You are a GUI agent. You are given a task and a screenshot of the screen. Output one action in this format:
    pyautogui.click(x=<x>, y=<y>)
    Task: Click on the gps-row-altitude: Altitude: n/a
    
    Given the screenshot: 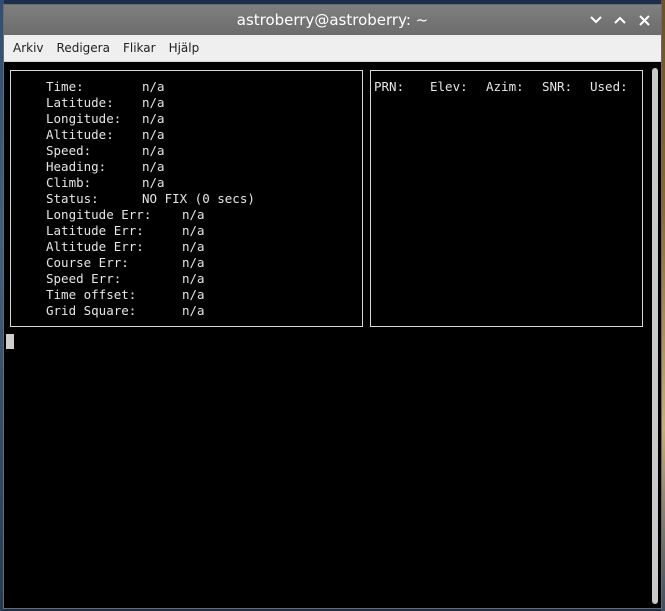 What is the action you would take?
    pyautogui.click(x=105, y=135)
    